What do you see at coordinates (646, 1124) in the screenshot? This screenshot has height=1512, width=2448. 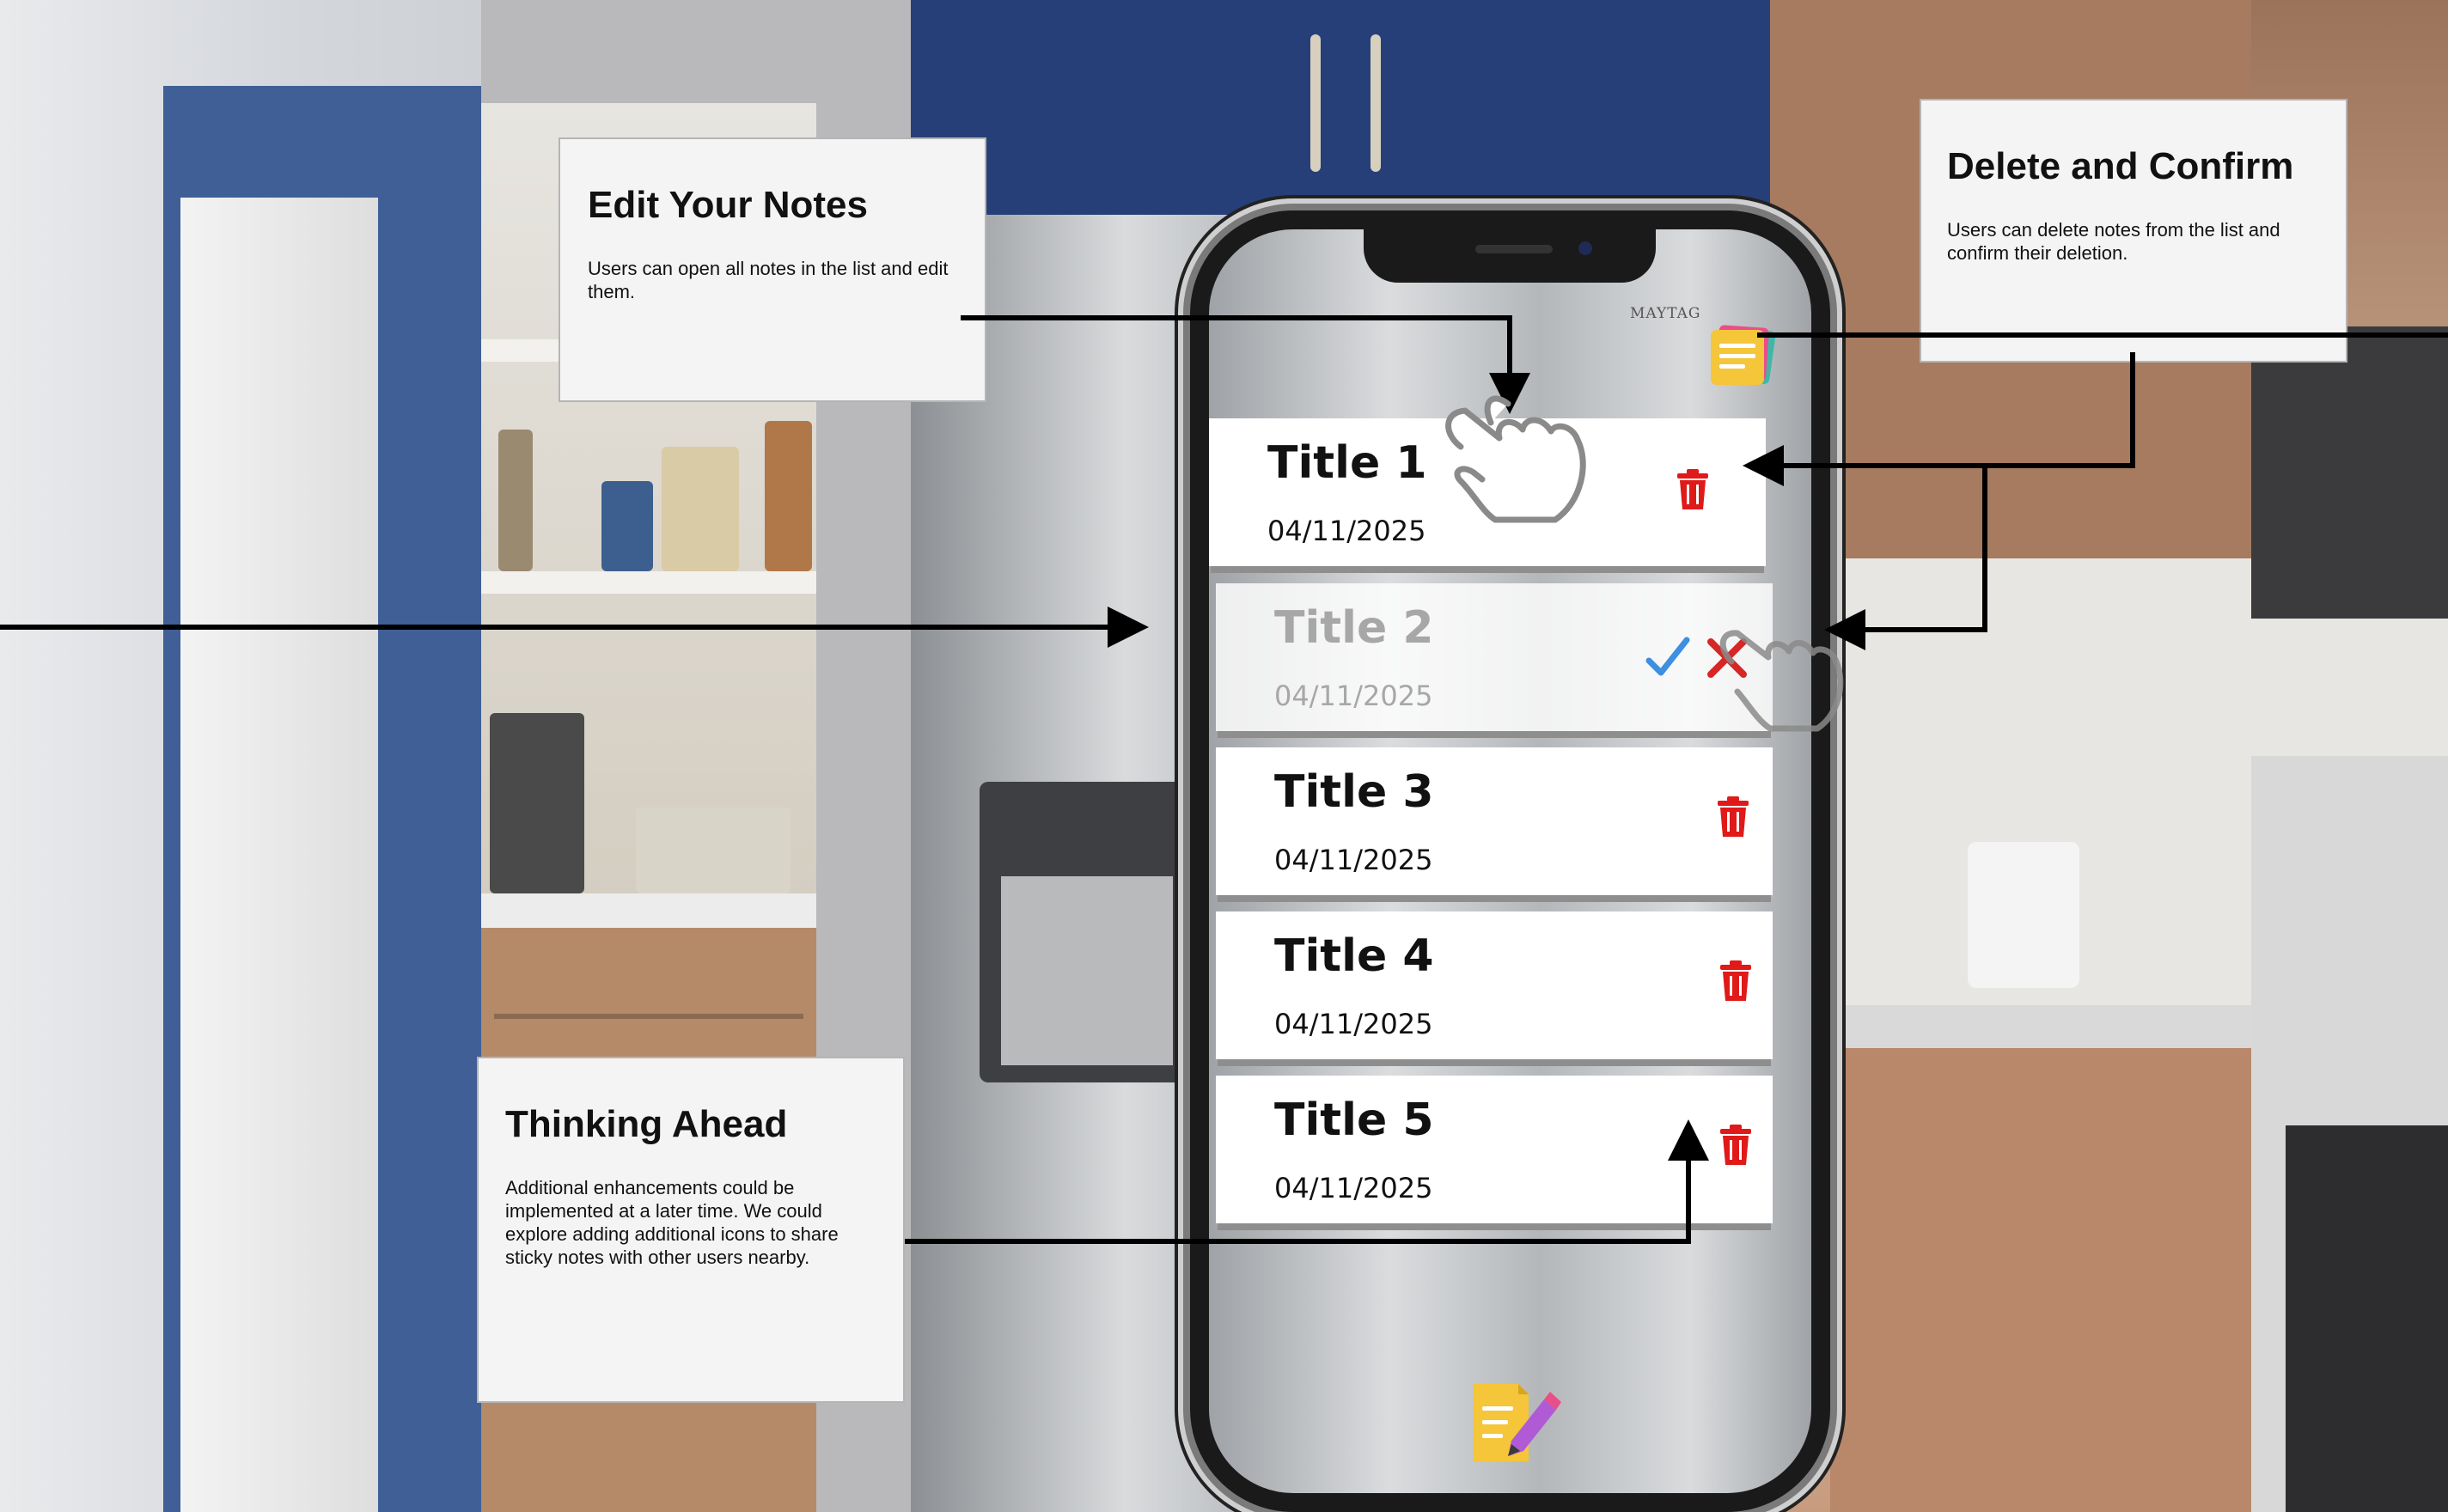 I see `callout-title: Thinking Ahead` at bounding box center [646, 1124].